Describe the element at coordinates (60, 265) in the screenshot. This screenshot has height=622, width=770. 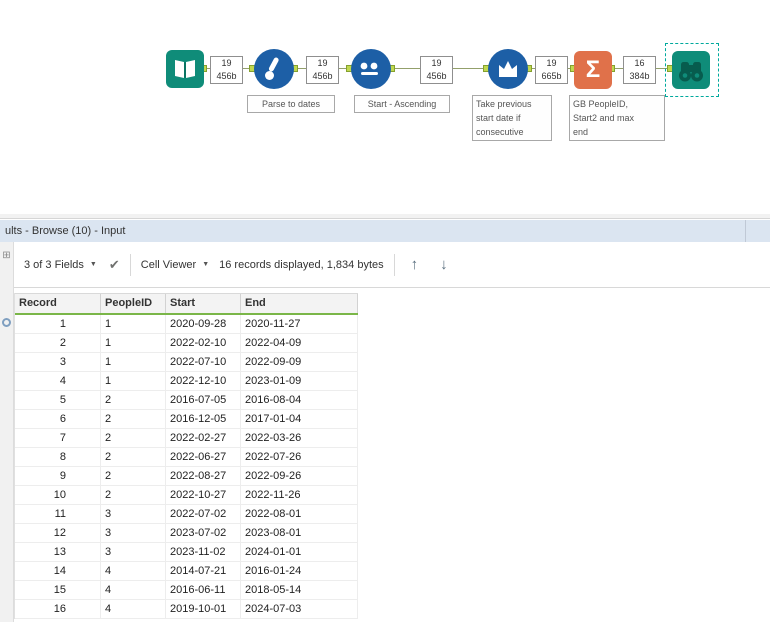
I see `fields-dropdown: 3 of 3 Fields ▼` at that location.